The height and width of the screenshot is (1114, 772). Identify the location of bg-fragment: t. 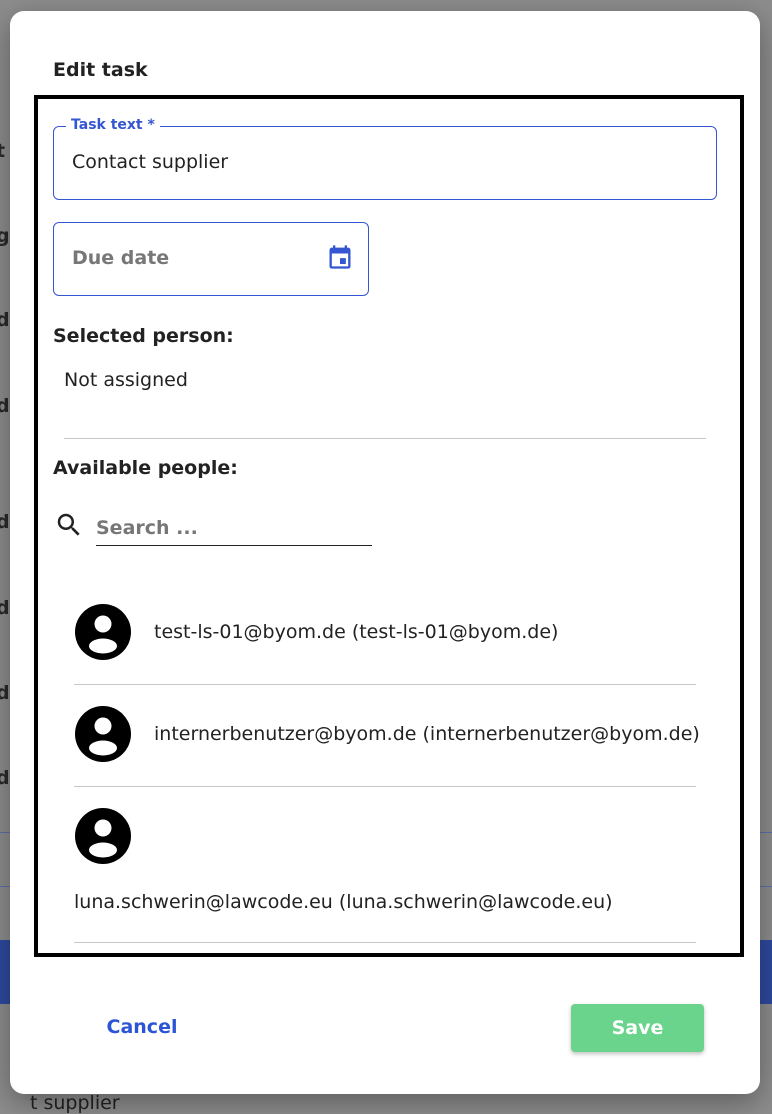
(3, 151).